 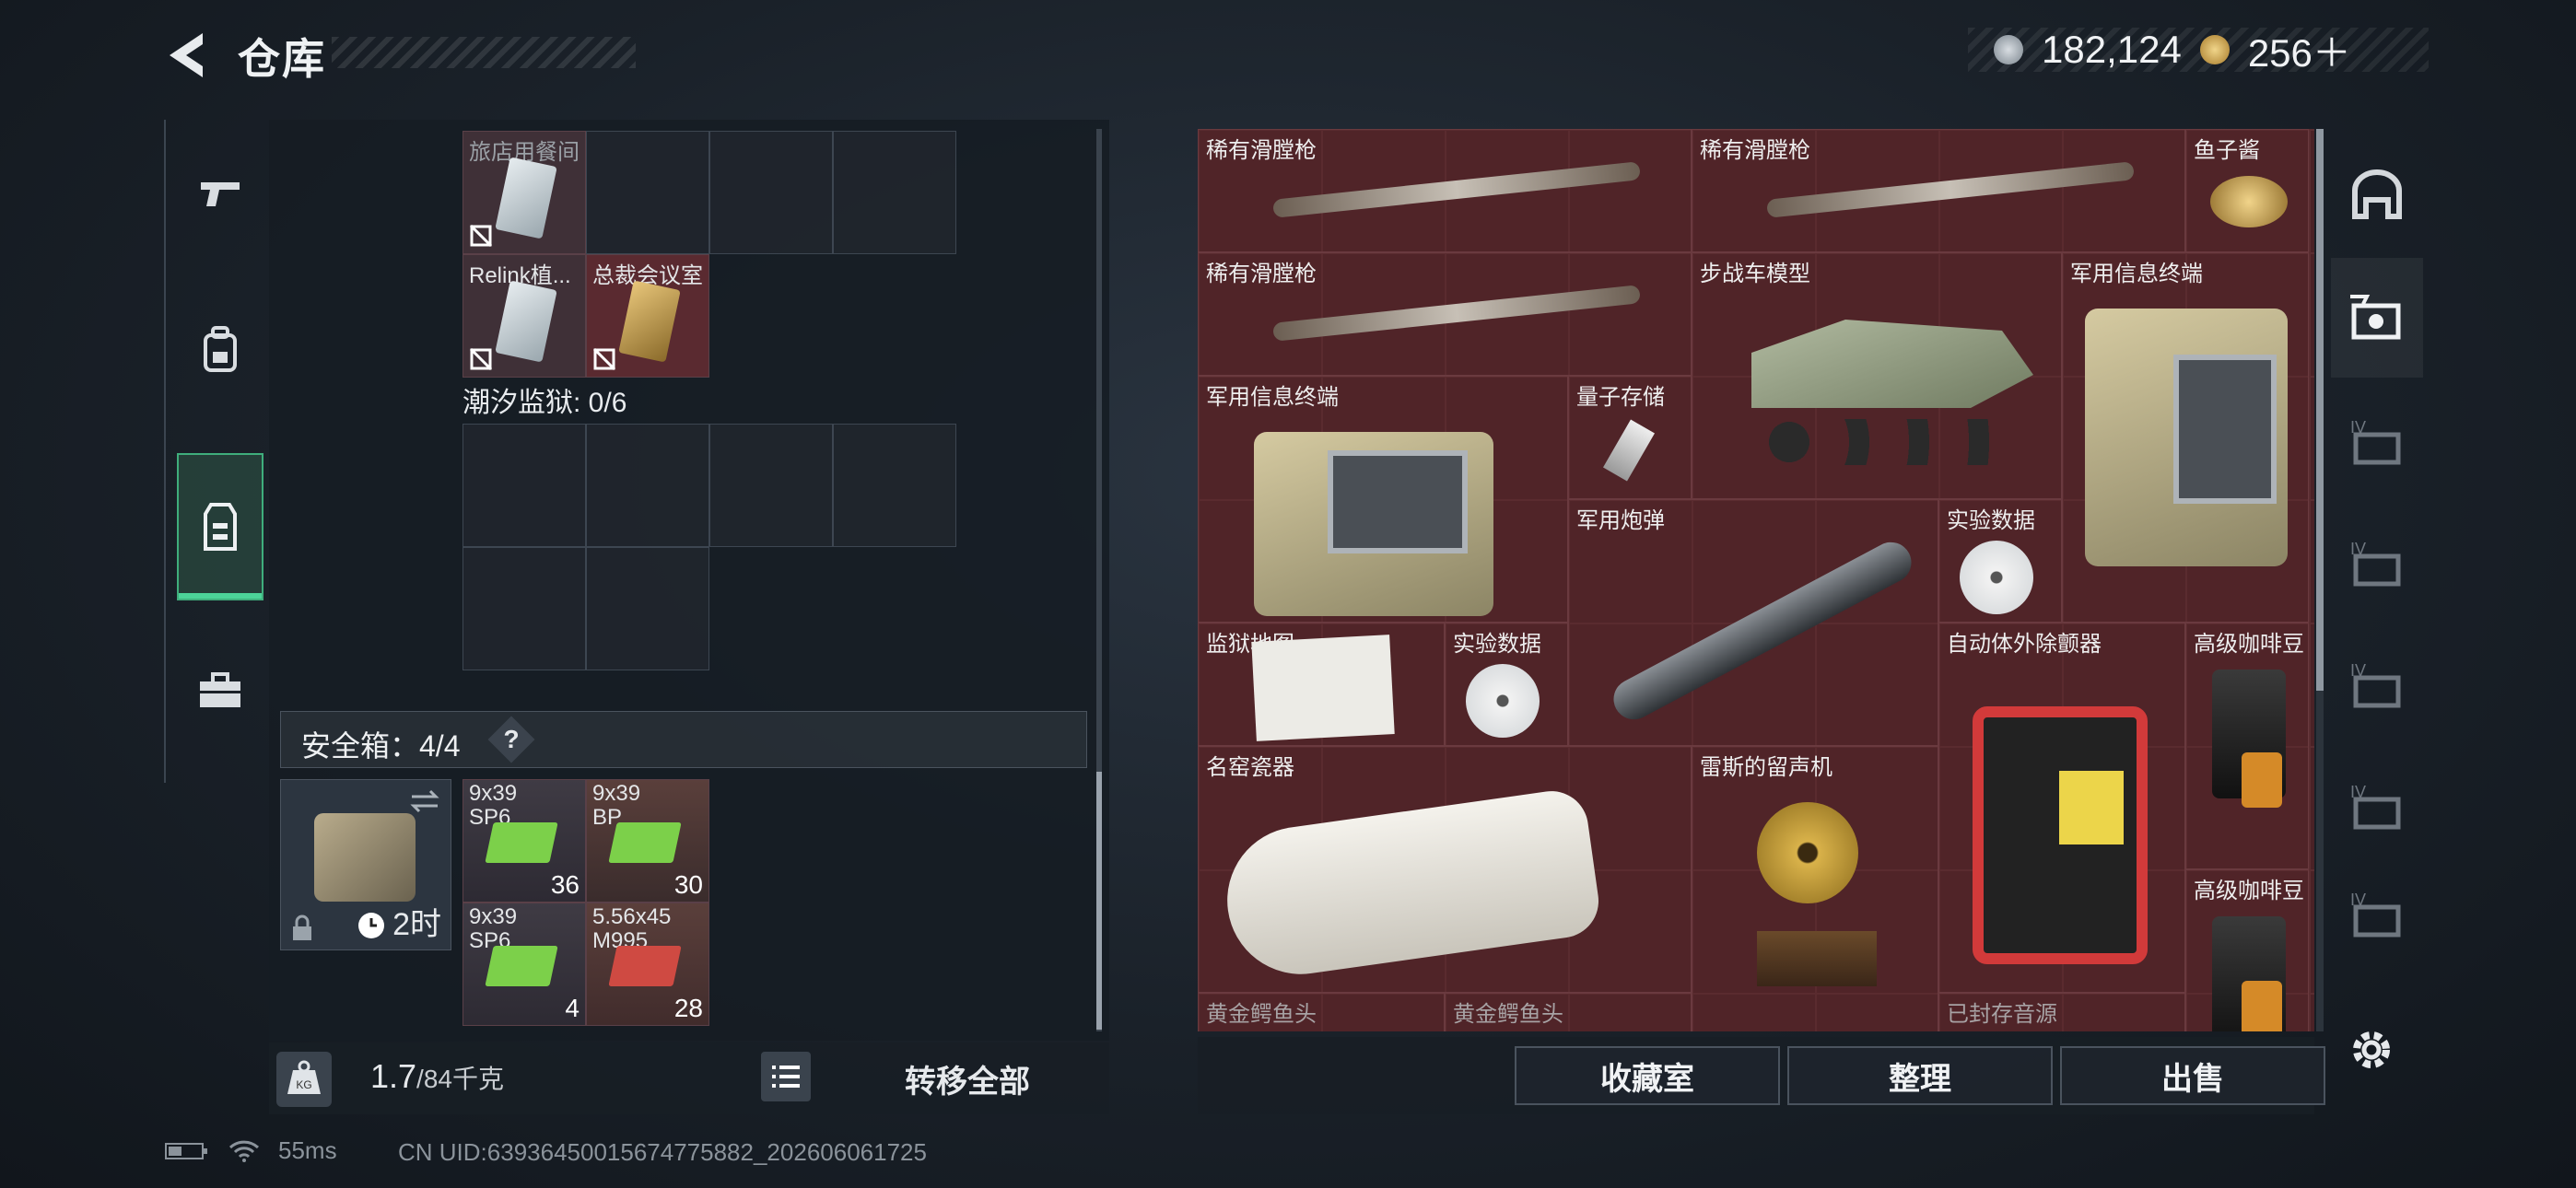 I want to click on terminal-screen-icon, so click(x=1398, y=502).